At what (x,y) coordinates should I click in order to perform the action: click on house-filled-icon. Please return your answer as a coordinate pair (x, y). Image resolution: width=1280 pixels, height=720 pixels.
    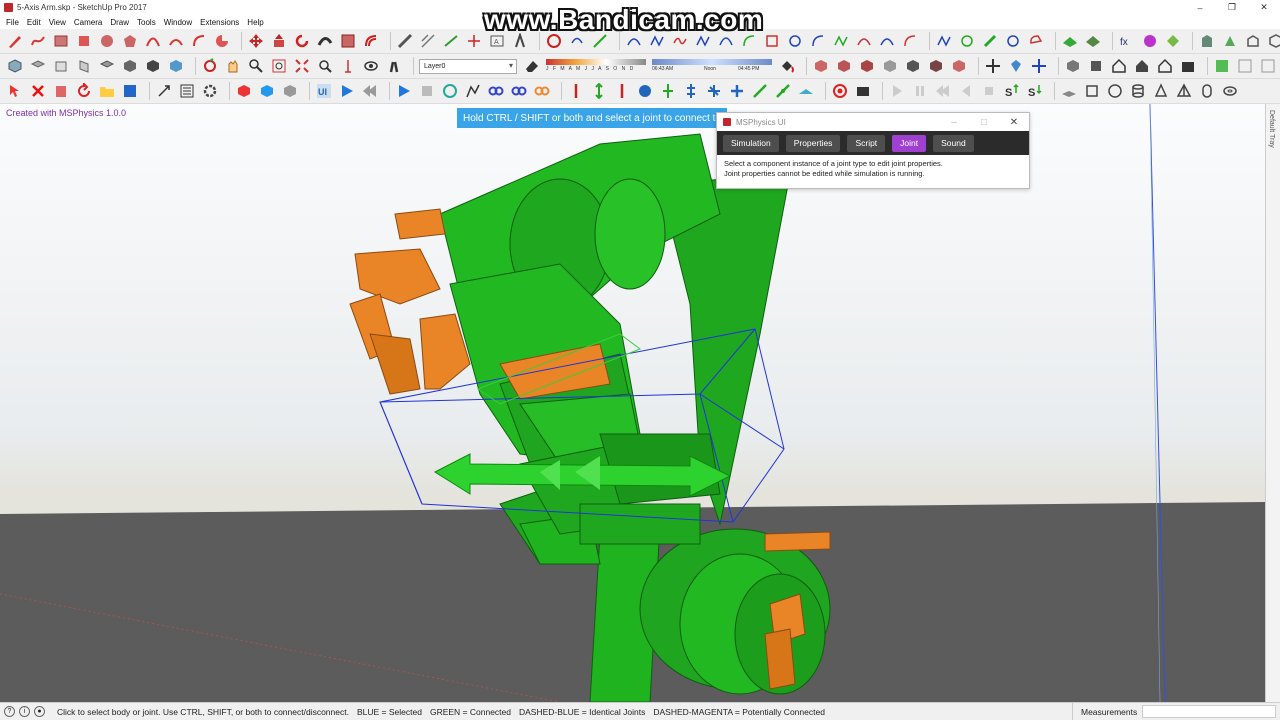
    Looking at the image, I should click on (1142, 66).